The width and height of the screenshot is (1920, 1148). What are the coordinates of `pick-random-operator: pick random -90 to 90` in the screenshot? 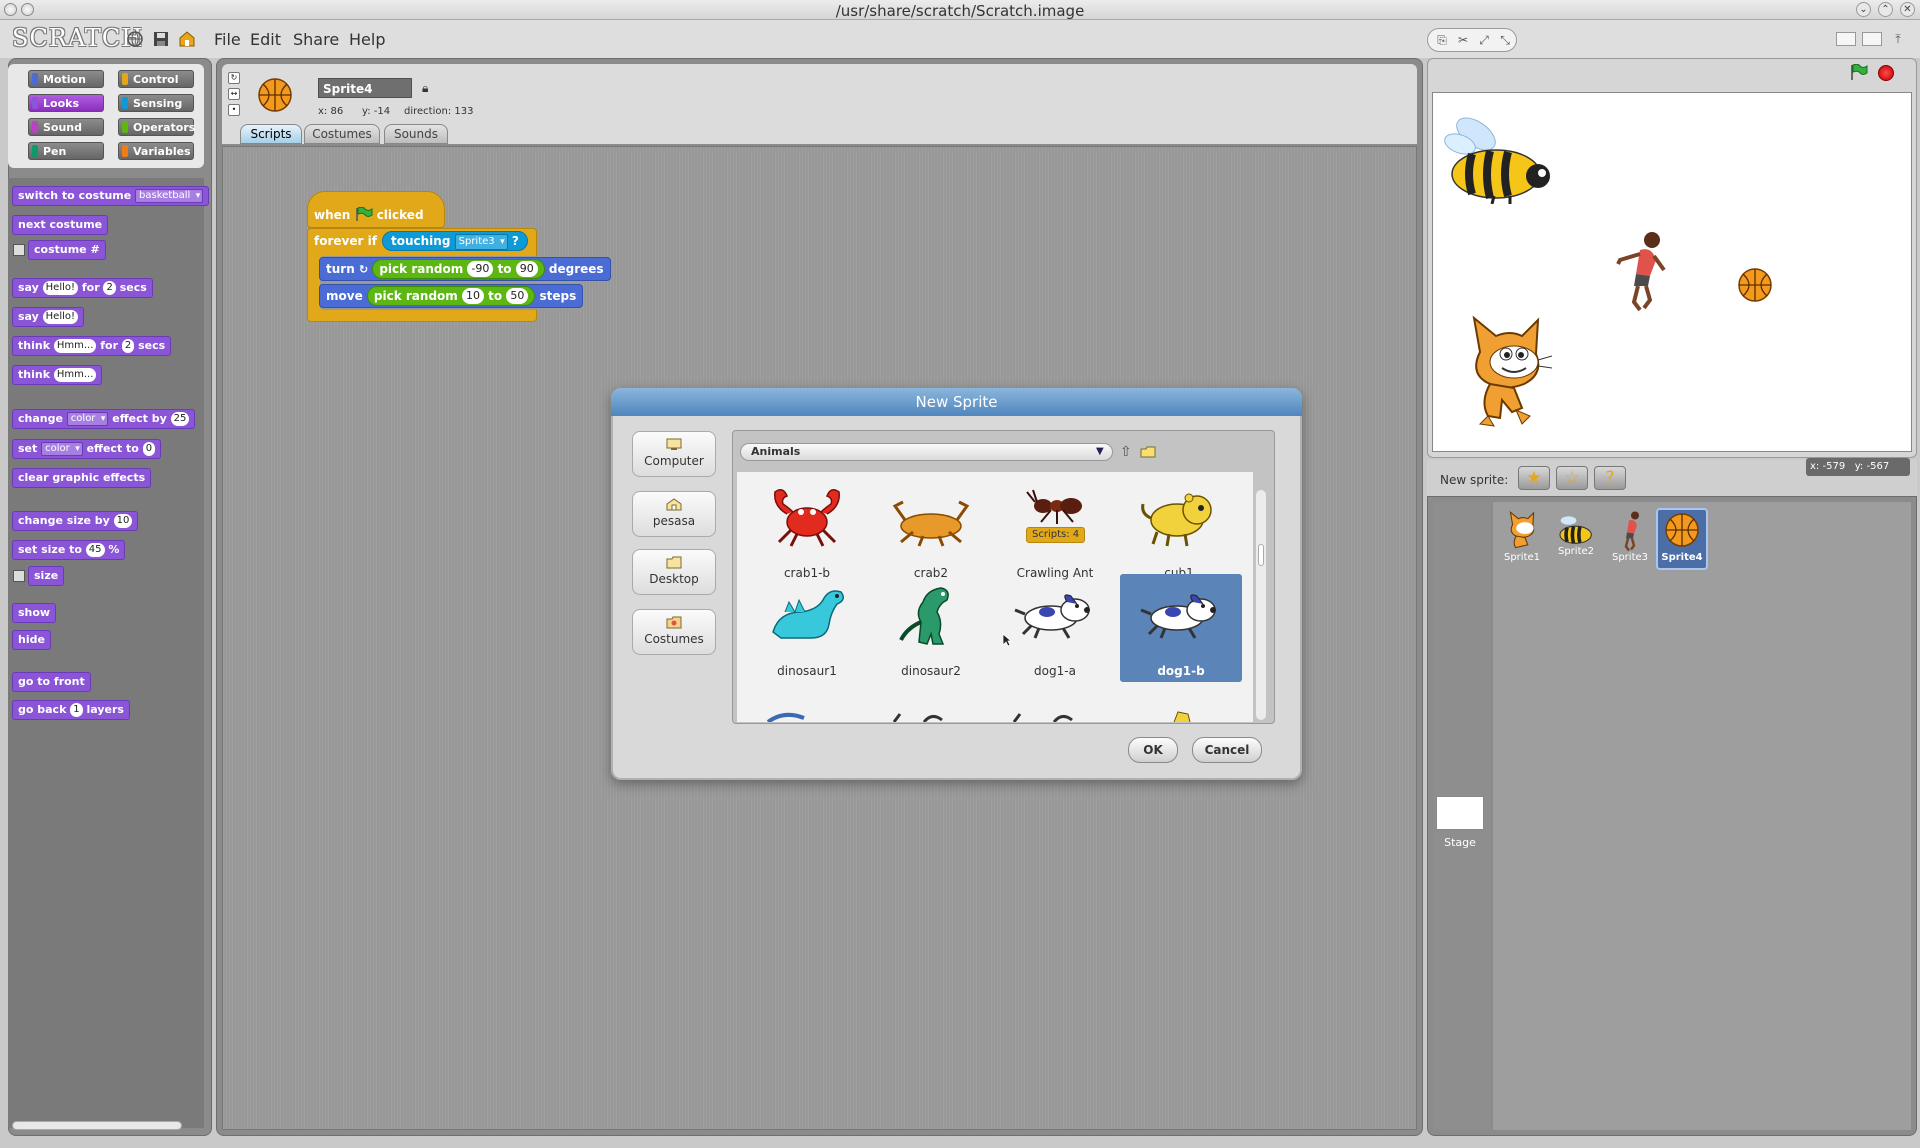 It's located at (458, 269).